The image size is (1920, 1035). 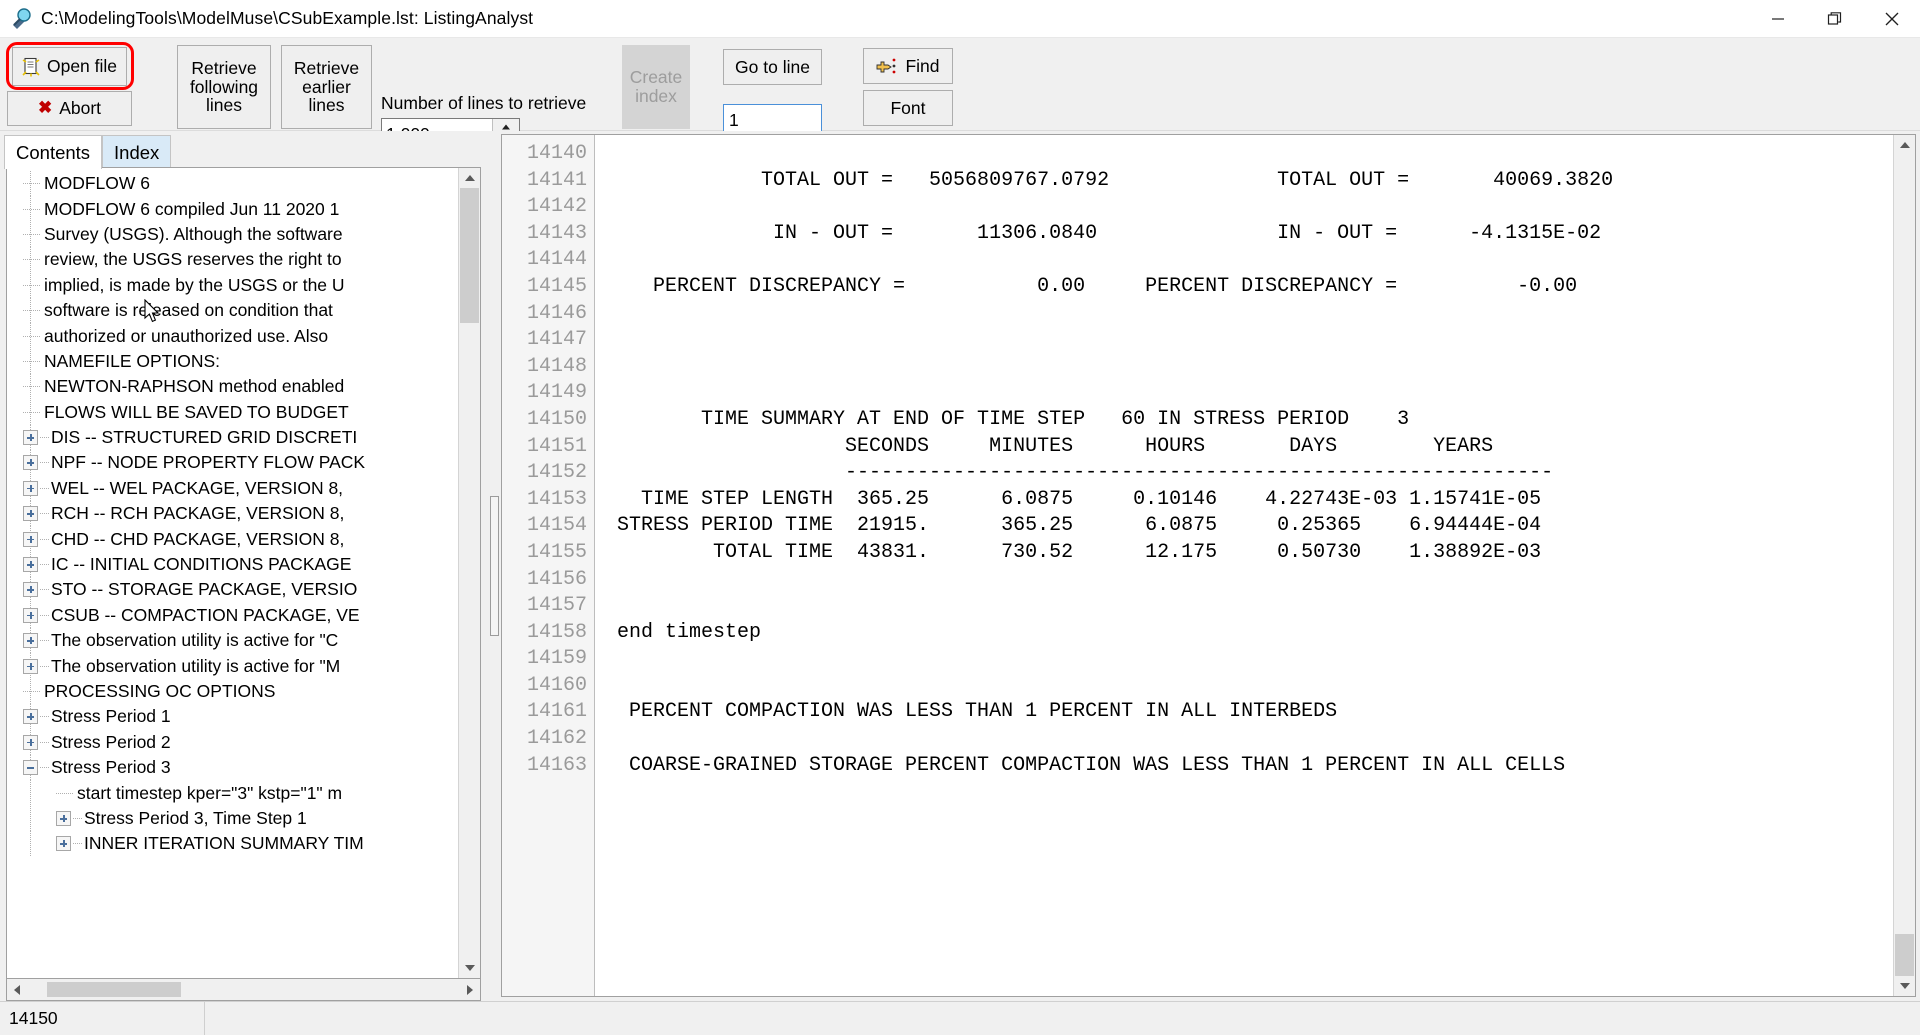 I want to click on tree-item: Survey (USGS). Although the software, so click(x=232, y=234).